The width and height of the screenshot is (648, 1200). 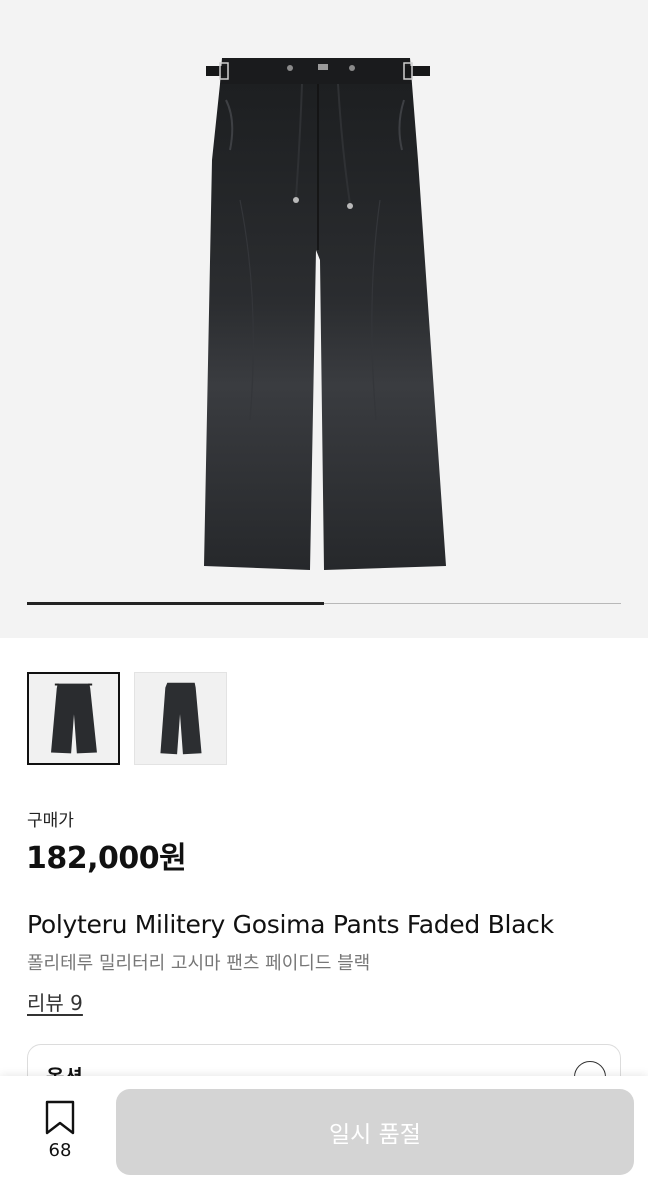 What do you see at coordinates (60, 1150) in the screenshot?
I see `bookmark-count: 68` at bounding box center [60, 1150].